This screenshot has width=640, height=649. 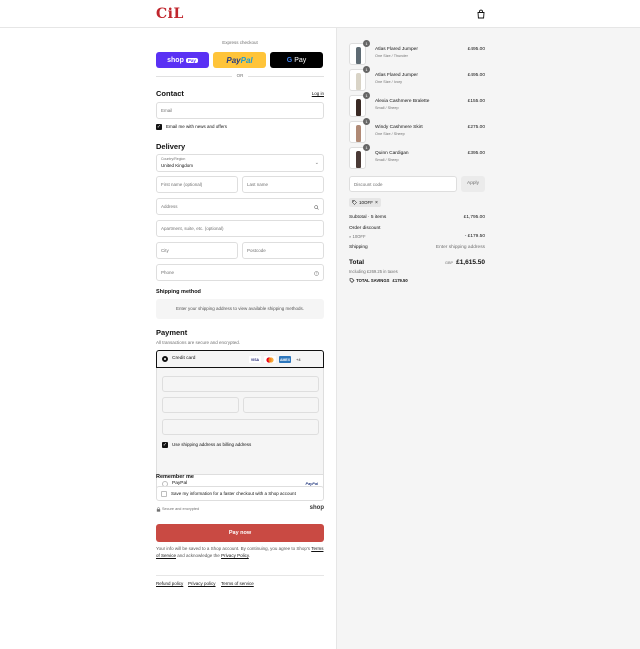 What do you see at coordinates (391, 56) in the screenshot?
I see `product-variant: One Size / Thunder` at bounding box center [391, 56].